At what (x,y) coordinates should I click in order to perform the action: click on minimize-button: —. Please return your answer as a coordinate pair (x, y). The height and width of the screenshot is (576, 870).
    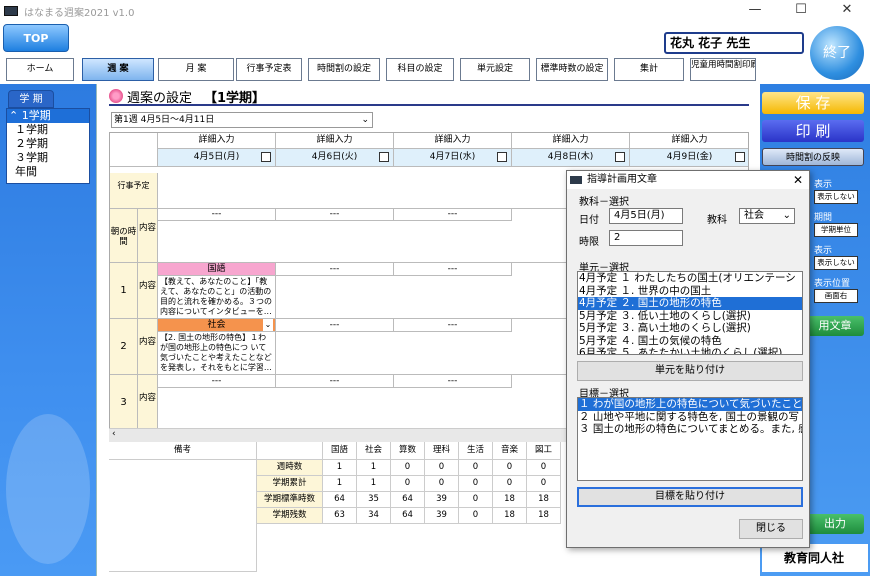
    Looking at the image, I should click on (755, 11).